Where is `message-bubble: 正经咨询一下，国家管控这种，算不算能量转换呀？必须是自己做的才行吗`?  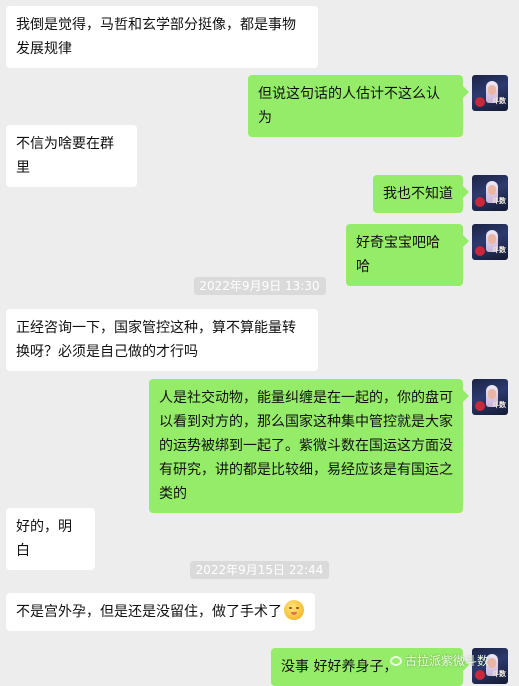 message-bubble: 正经咨询一下，国家管控这种，算不算能量转换呀？必须是自己做的才行吗 is located at coordinates (162, 340).